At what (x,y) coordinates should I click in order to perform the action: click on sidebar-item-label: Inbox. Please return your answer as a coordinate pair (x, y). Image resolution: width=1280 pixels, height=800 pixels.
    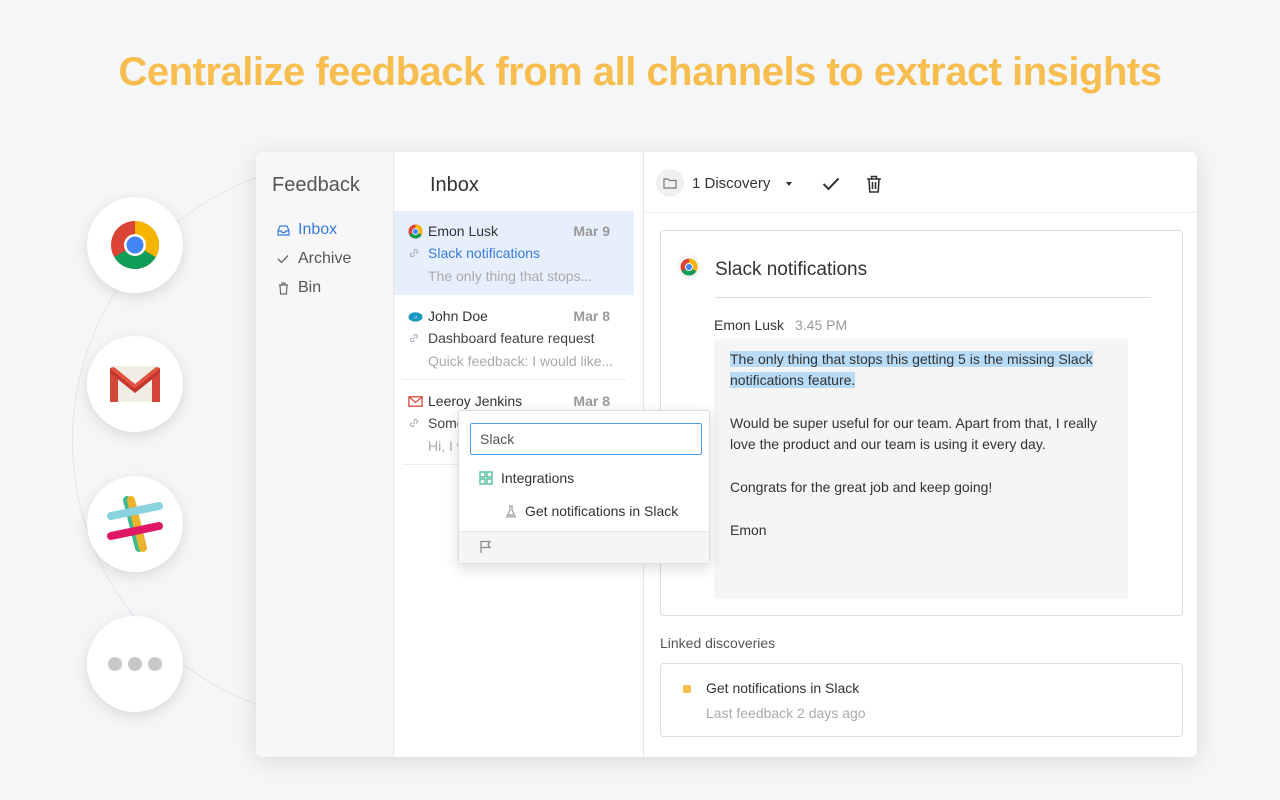
    Looking at the image, I should click on (318, 229).